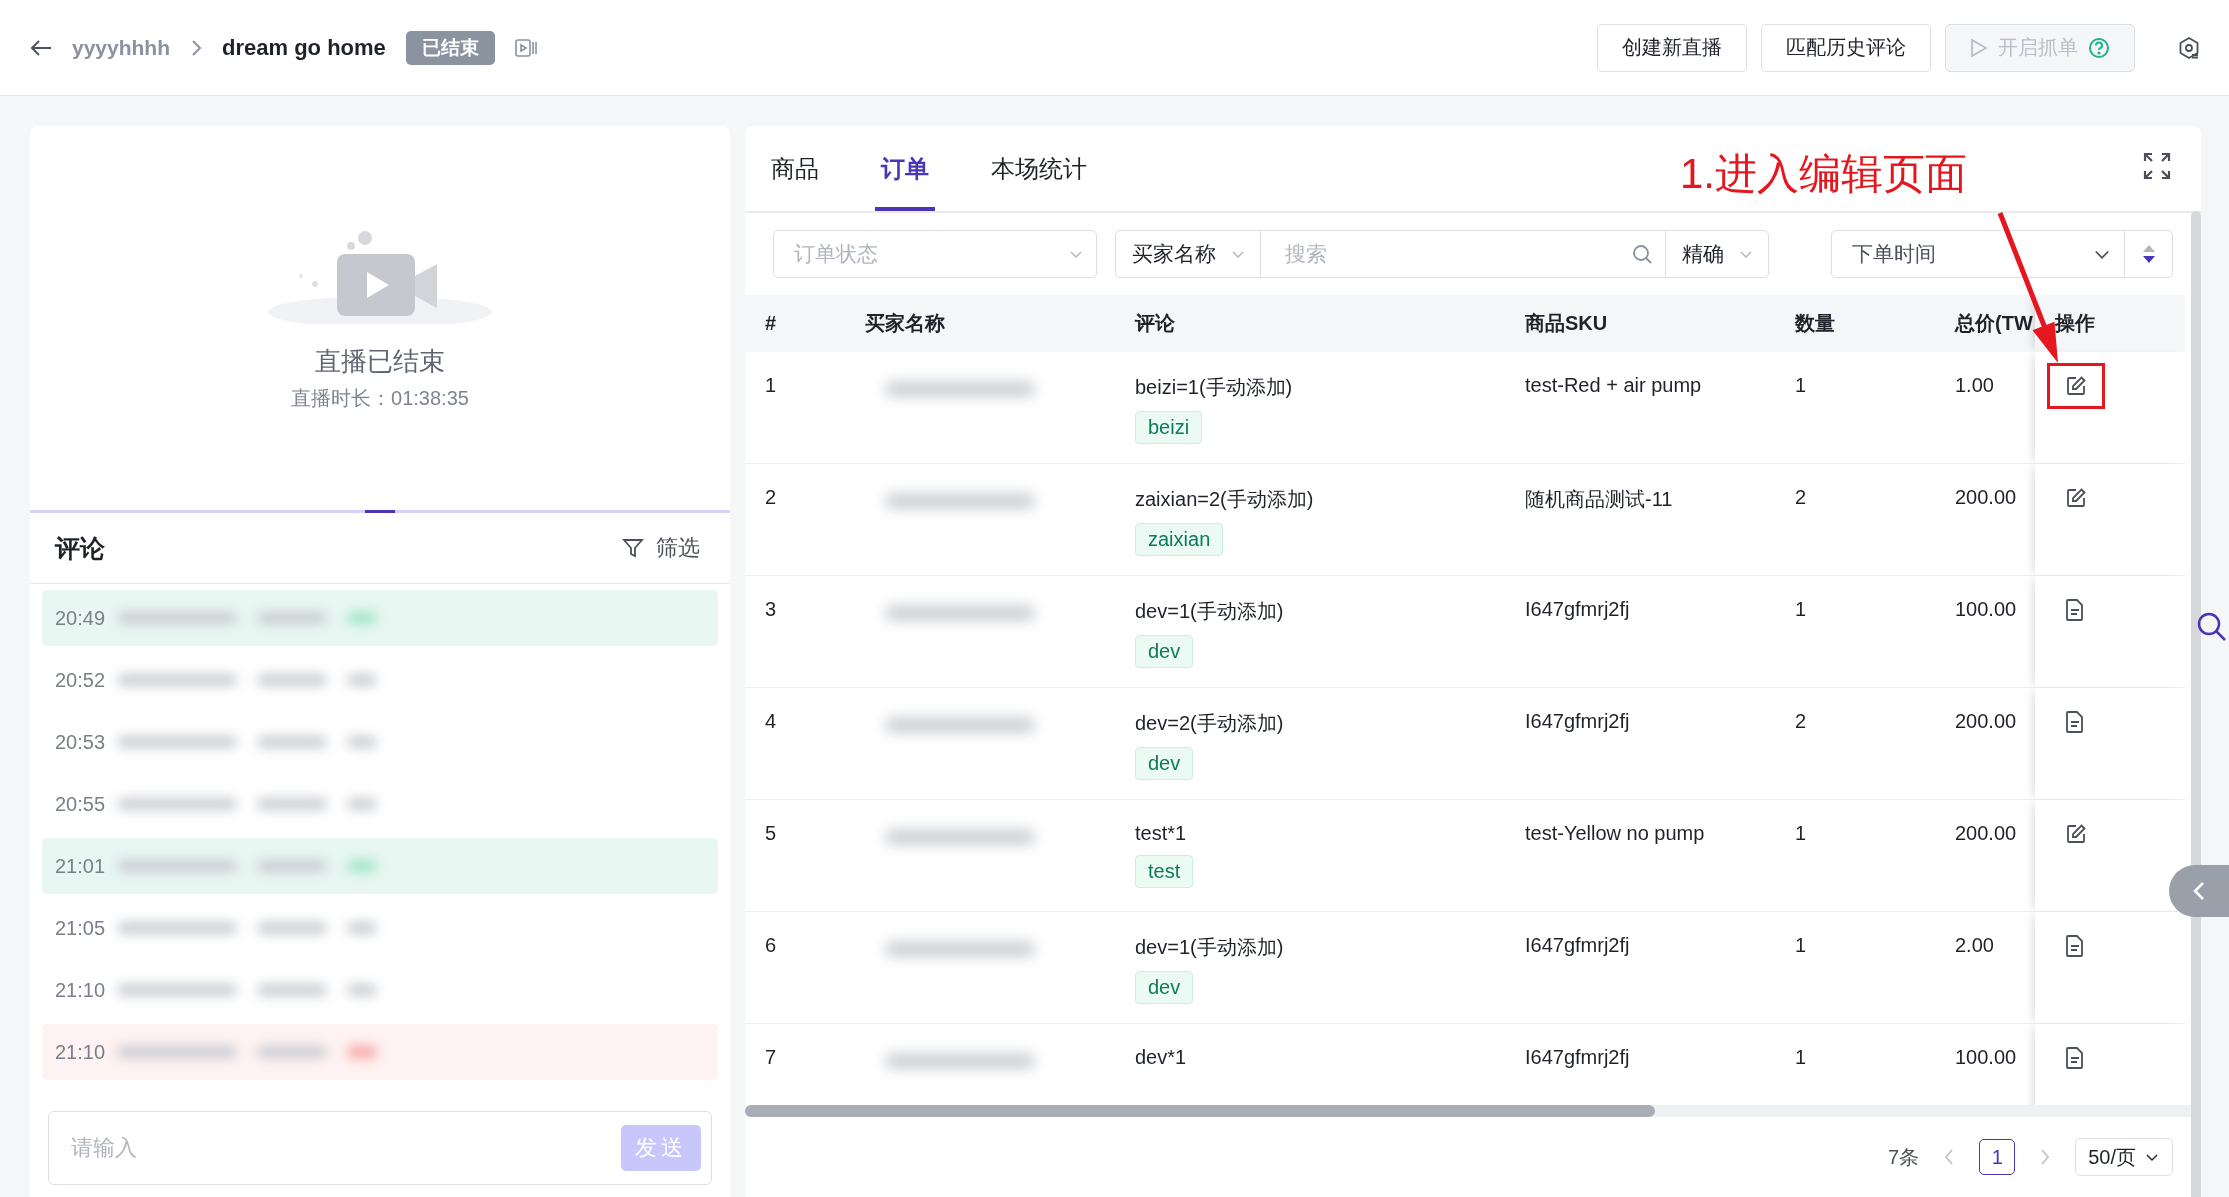  What do you see at coordinates (1672, 47) in the screenshot?
I see `header-button: 创建新直播` at bounding box center [1672, 47].